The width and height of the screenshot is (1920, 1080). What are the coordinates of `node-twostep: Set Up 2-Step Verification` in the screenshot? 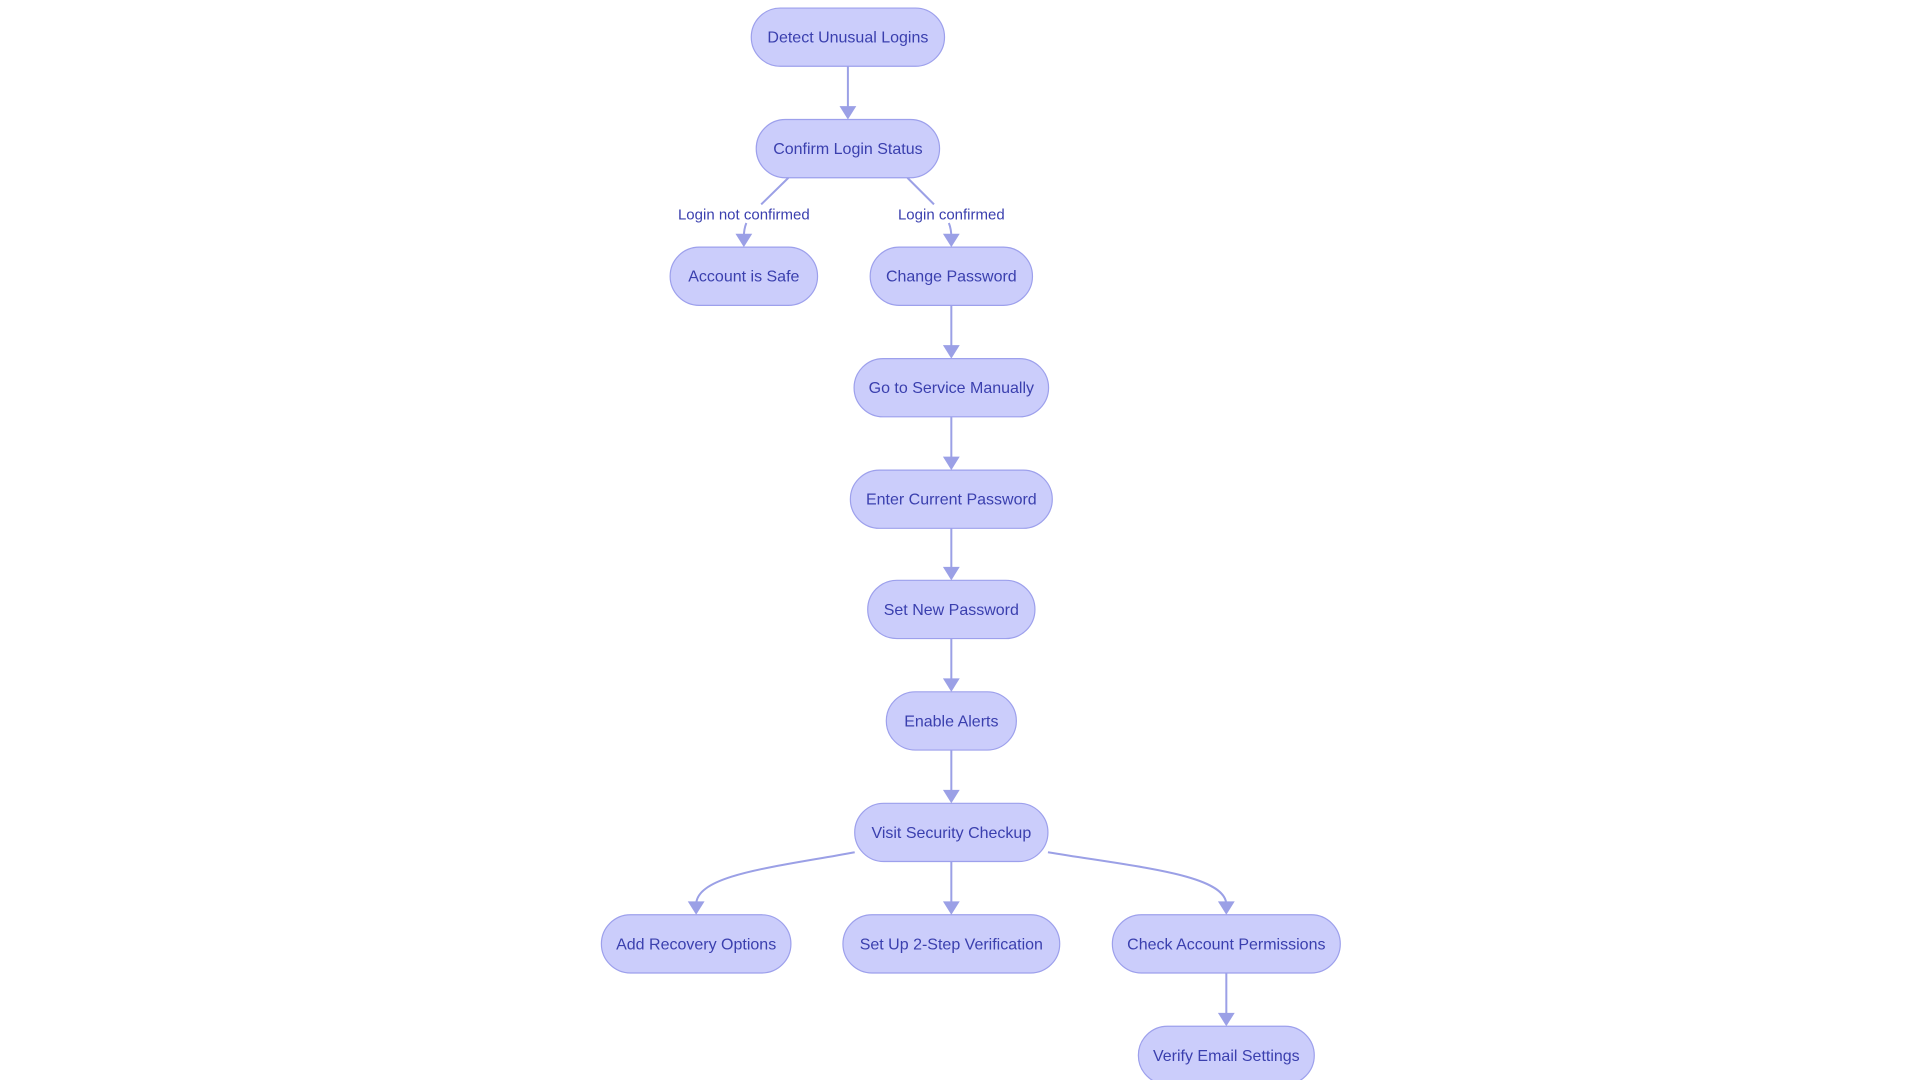 It's located at (951, 944).